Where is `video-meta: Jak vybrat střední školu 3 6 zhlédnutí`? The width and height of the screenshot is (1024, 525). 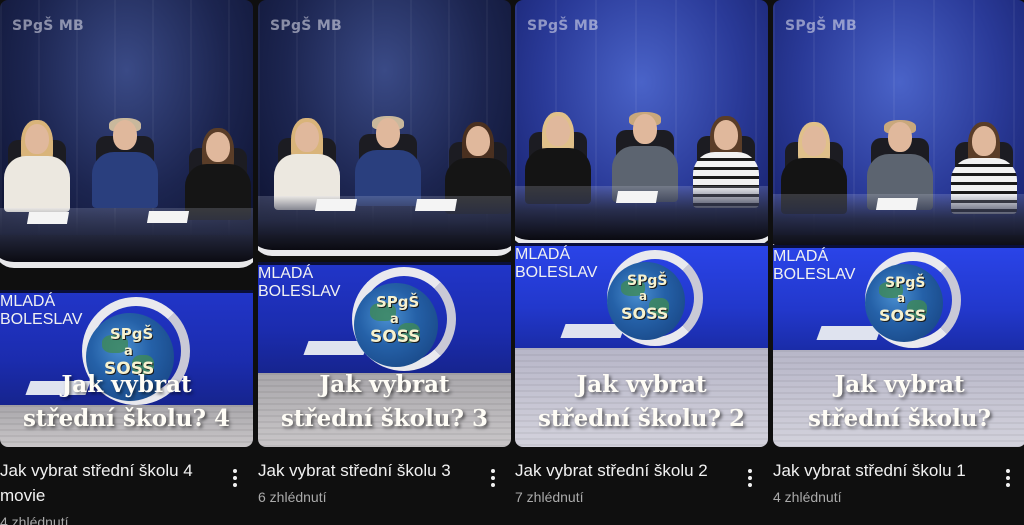 video-meta: Jak vybrat střední školu 3 6 zhlédnutí is located at coordinates (384, 482).